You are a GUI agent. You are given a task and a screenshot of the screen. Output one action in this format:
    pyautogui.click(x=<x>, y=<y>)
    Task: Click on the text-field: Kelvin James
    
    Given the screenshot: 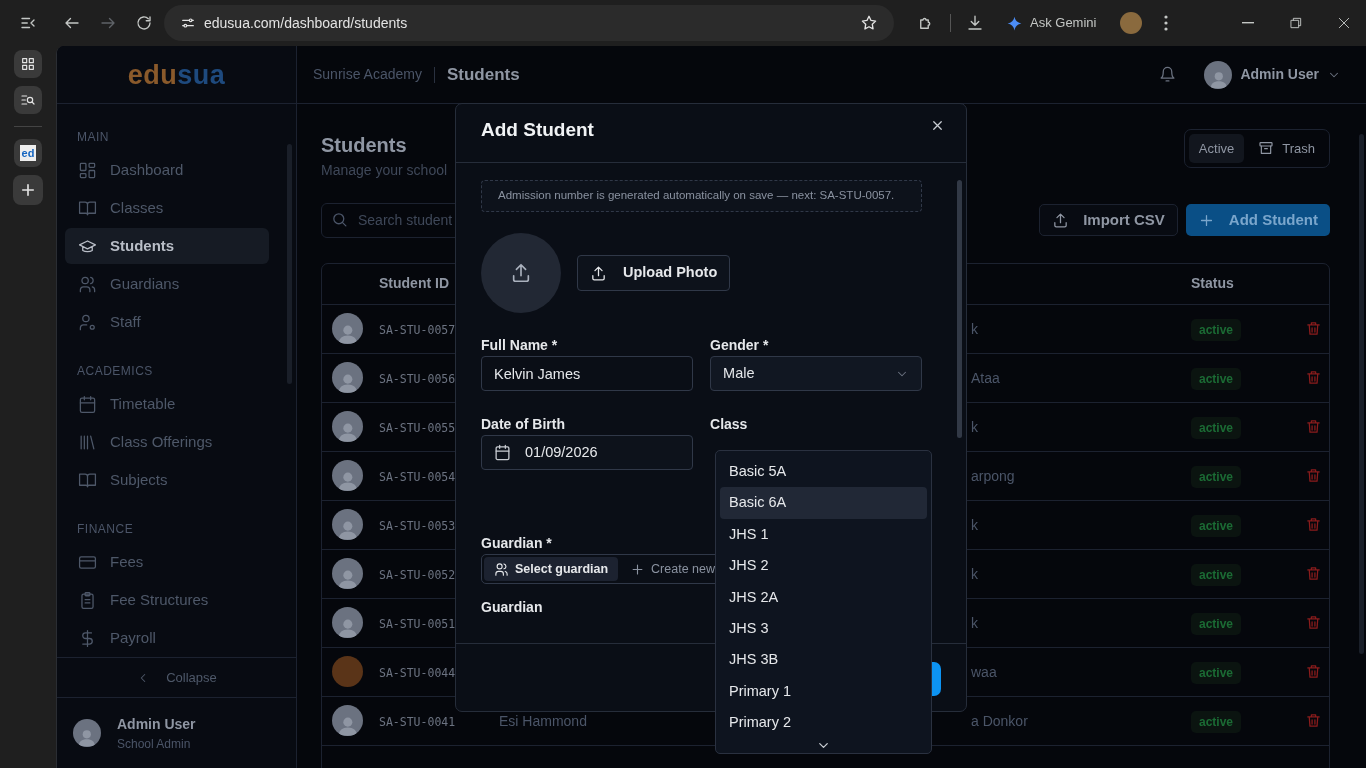 What is the action you would take?
    pyautogui.click(x=587, y=373)
    